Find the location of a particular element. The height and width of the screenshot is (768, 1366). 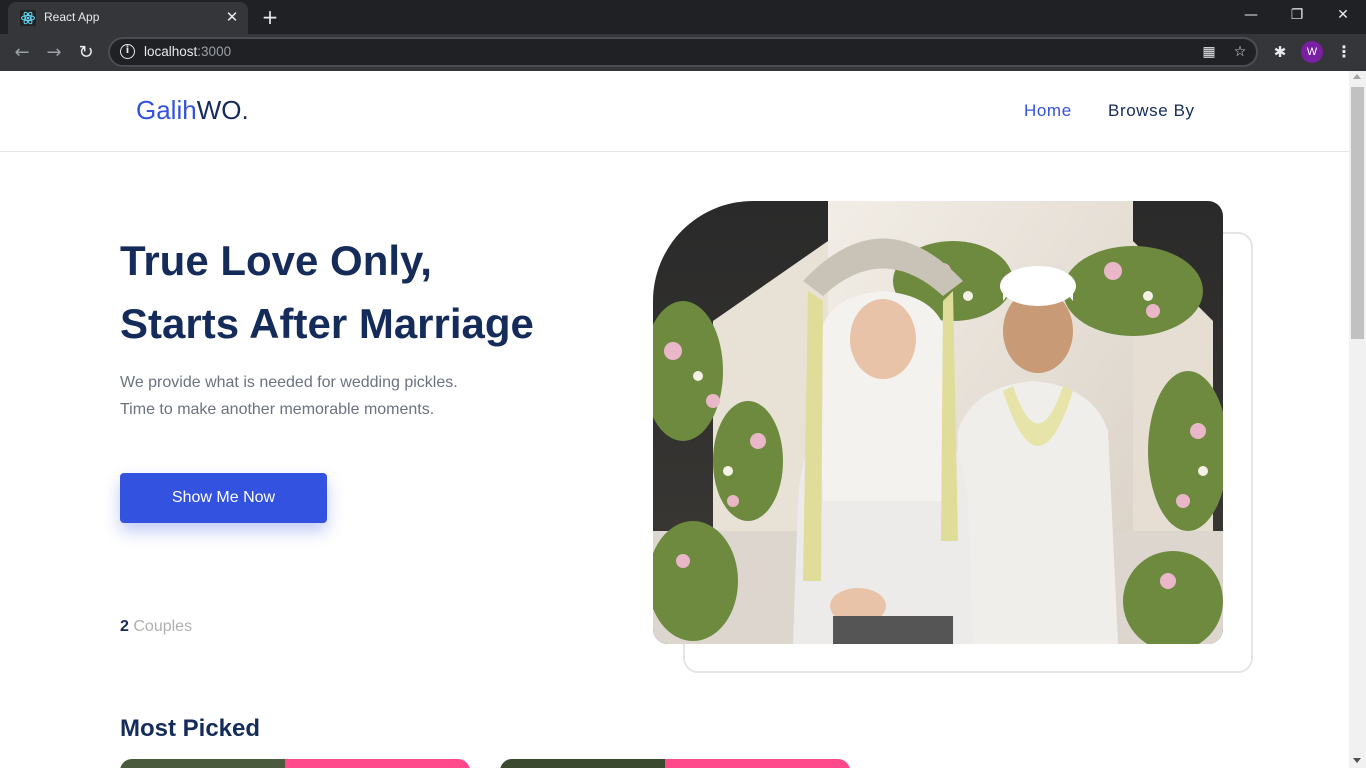

browser-toolbar: ← → ↻ i localhost:3000 ▦ ☆ ✱ W ⋮ is located at coordinates (683, 52).